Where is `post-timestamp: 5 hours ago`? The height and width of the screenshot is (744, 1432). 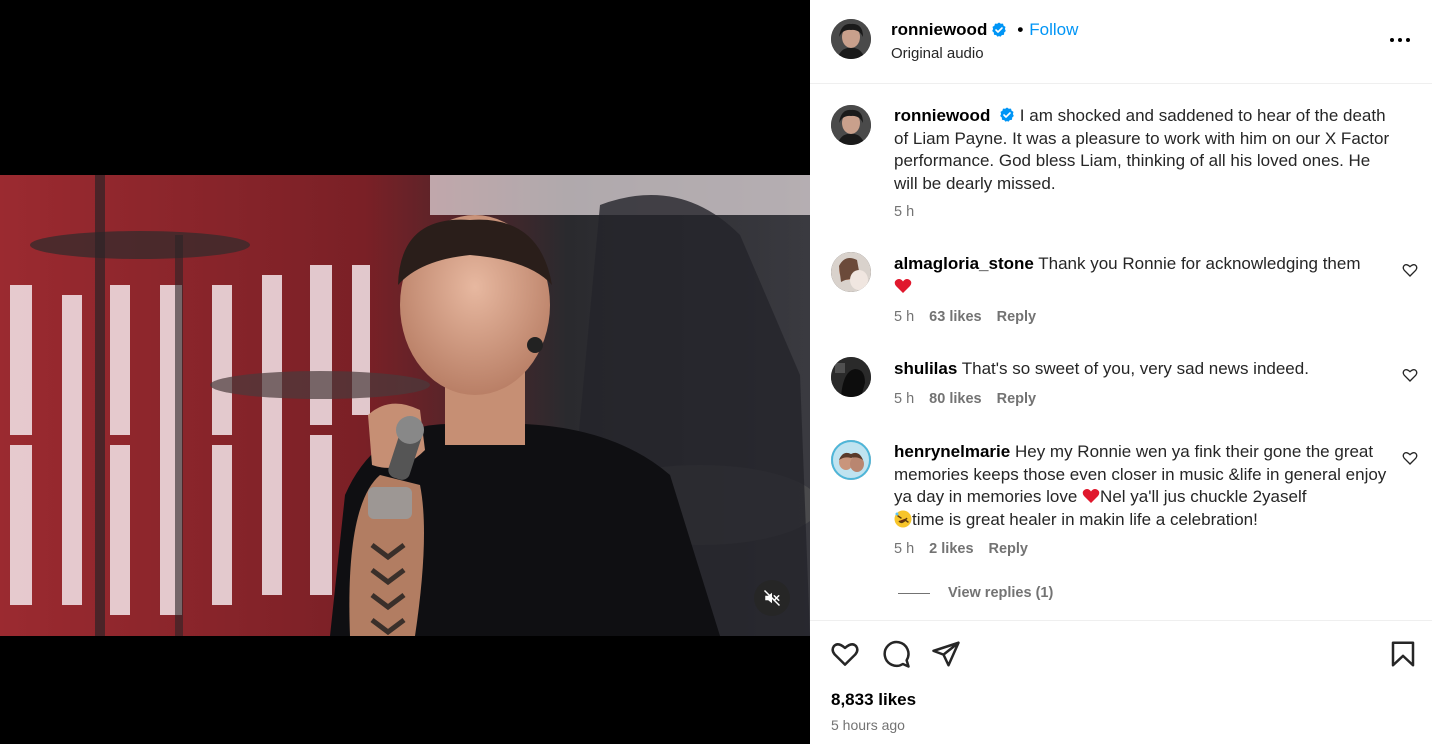
post-timestamp: 5 hours ago is located at coordinates (868, 725).